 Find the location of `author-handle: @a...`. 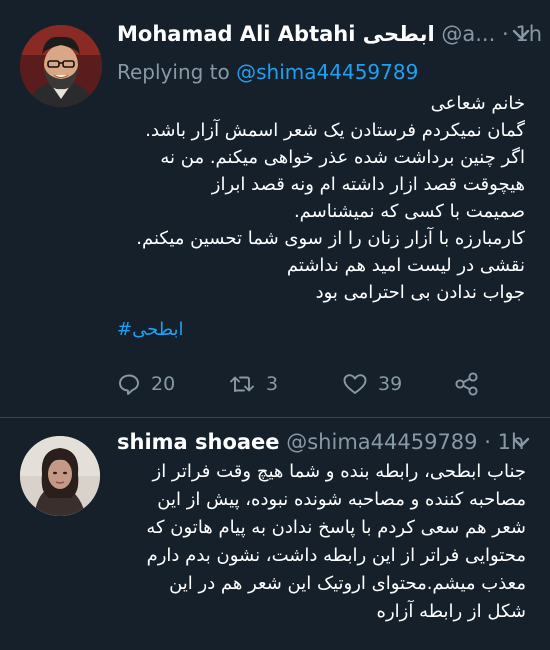

author-handle: @a... is located at coordinates (468, 34).